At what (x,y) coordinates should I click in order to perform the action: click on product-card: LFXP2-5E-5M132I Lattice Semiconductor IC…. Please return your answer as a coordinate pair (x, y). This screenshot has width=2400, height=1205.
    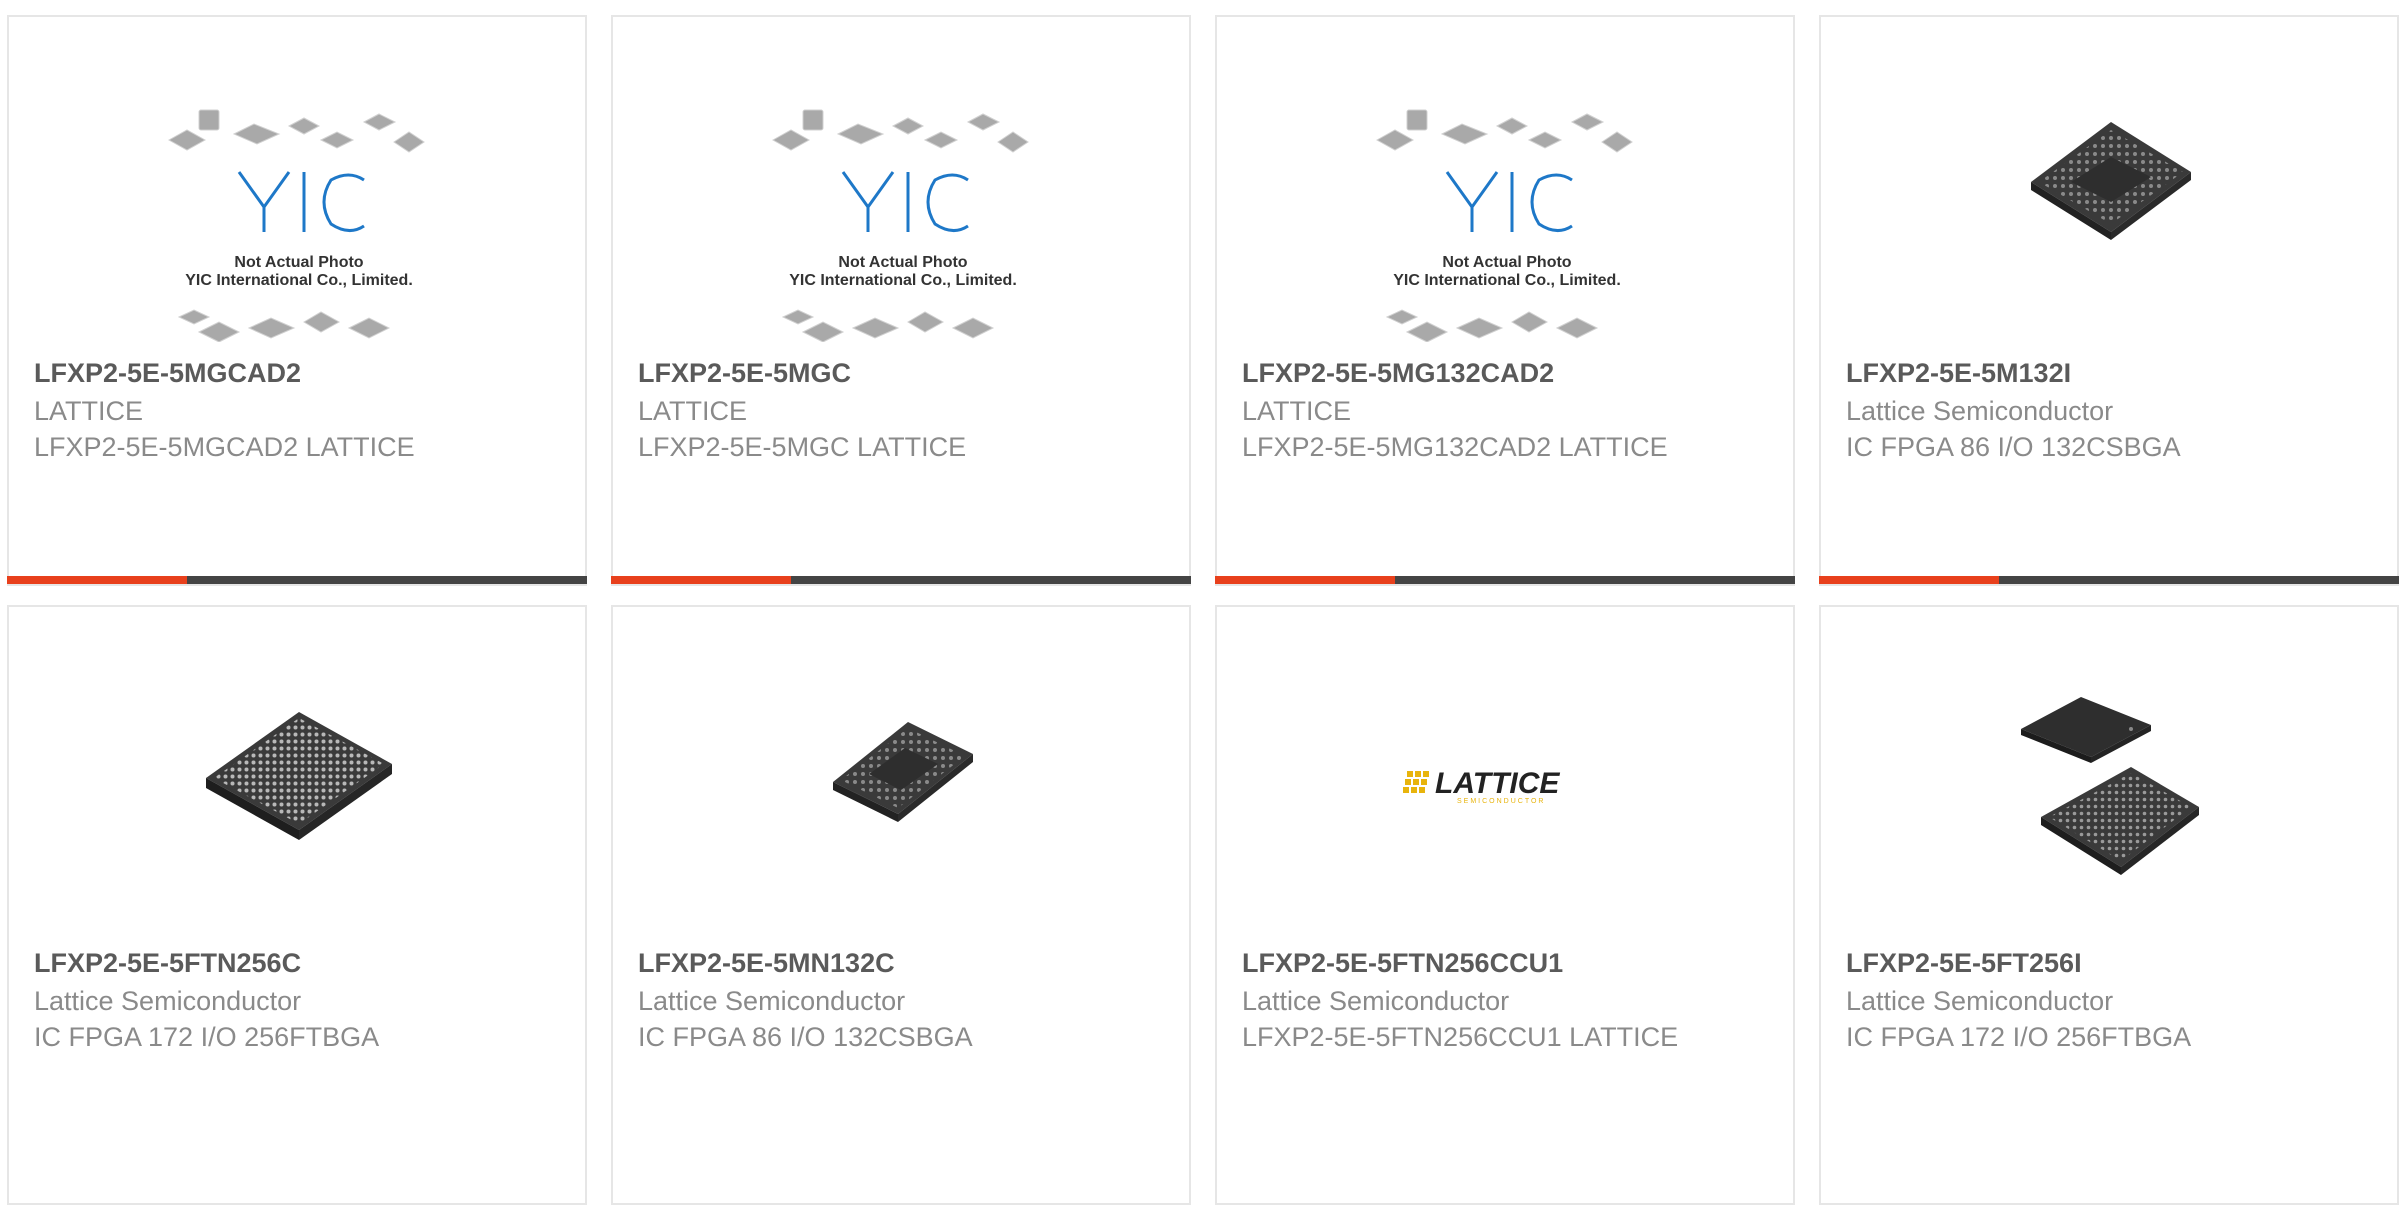
    Looking at the image, I should click on (2109, 300).